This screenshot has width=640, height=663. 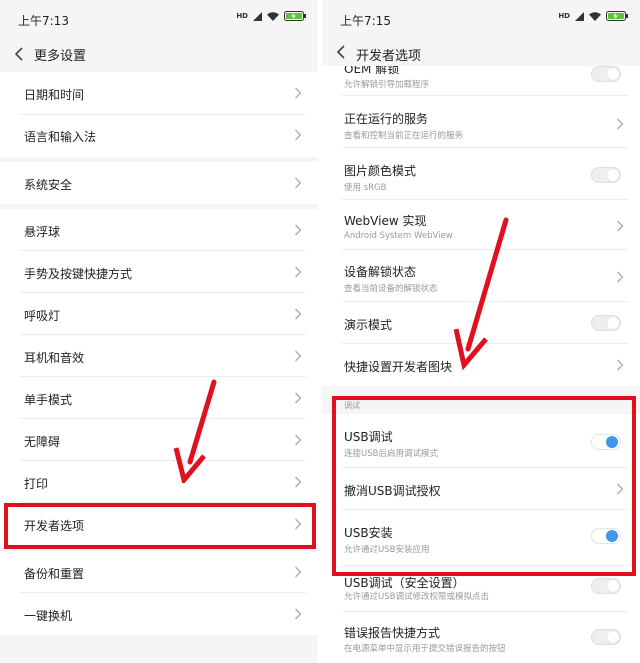 What do you see at coordinates (425, 649) in the screenshot?
I see `dev-item-subtitle: 在电源菜单中显示用于提交错误报告的按钮` at bounding box center [425, 649].